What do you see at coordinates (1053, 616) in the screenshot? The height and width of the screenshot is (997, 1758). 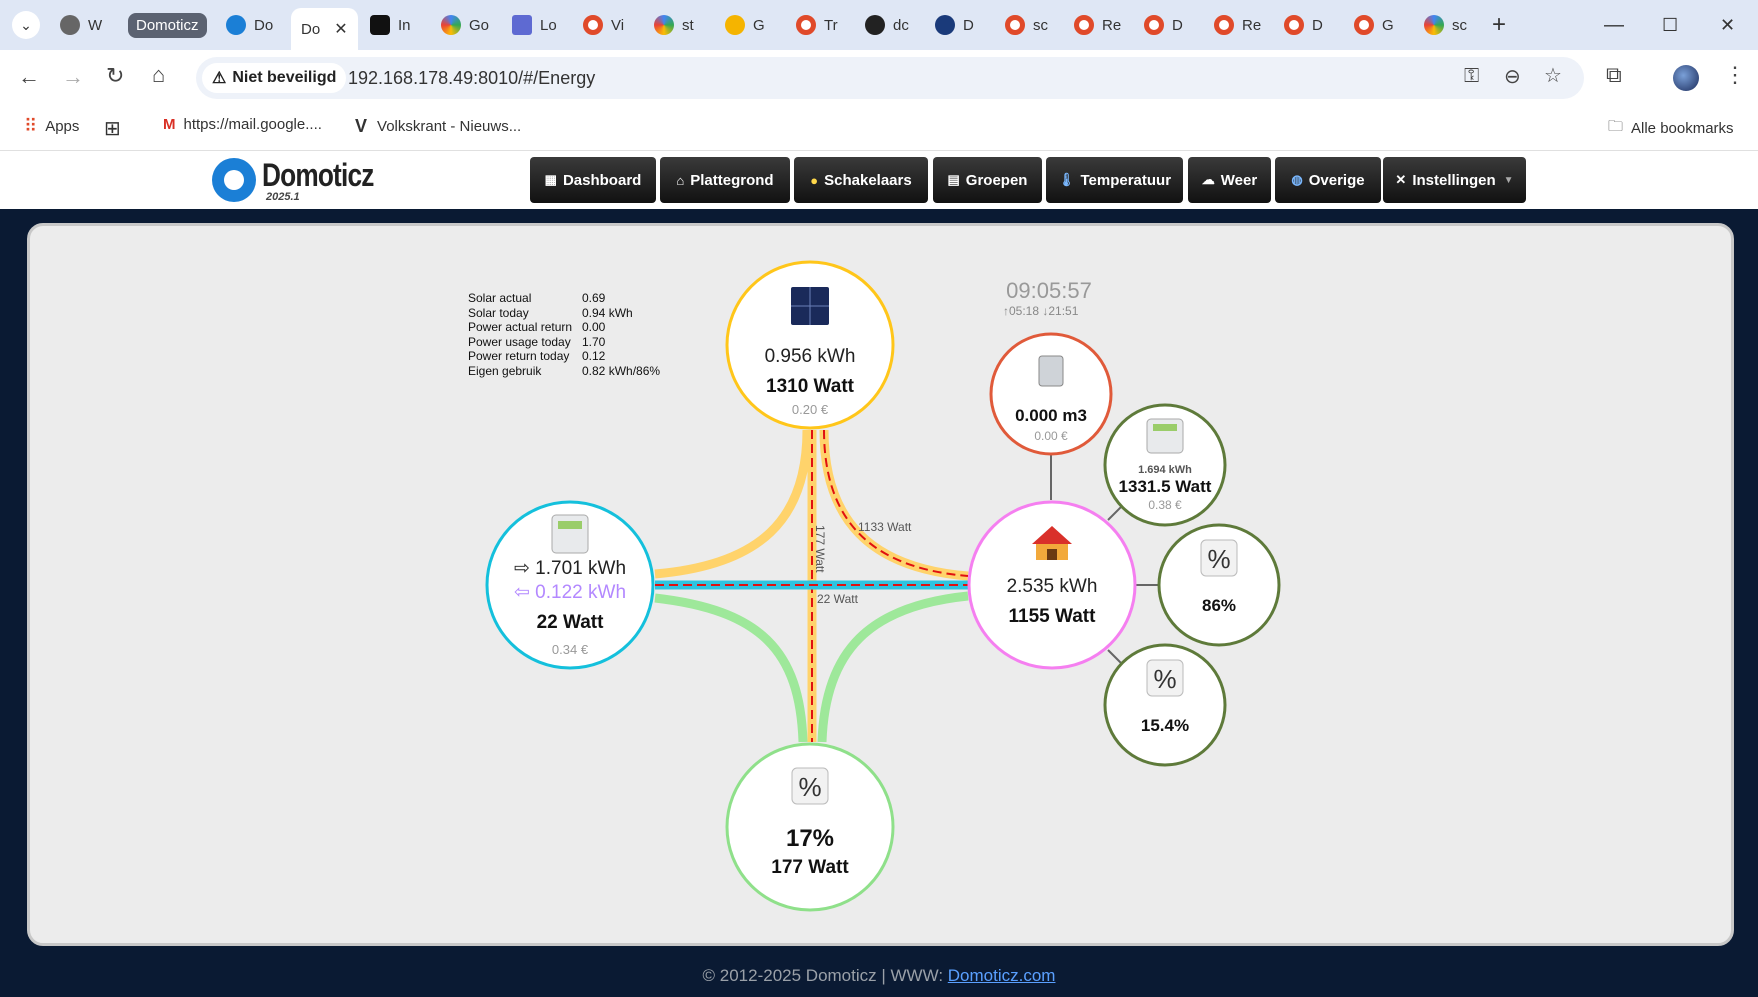 I see `home-power: 1155 Watt` at bounding box center [1053, 616].